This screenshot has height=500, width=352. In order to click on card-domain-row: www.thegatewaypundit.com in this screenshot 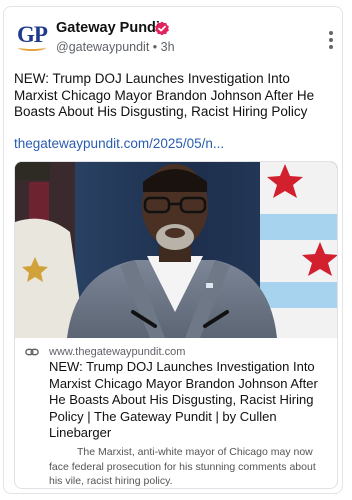, I will do `click(105, 352)`.